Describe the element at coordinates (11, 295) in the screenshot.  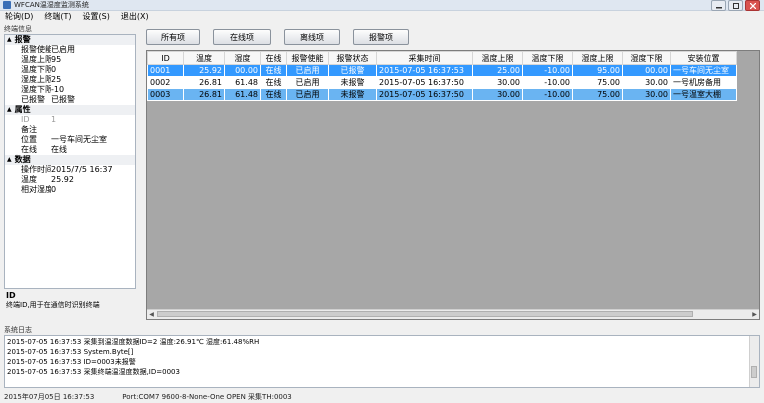
I see `description-title: ID` at that location.